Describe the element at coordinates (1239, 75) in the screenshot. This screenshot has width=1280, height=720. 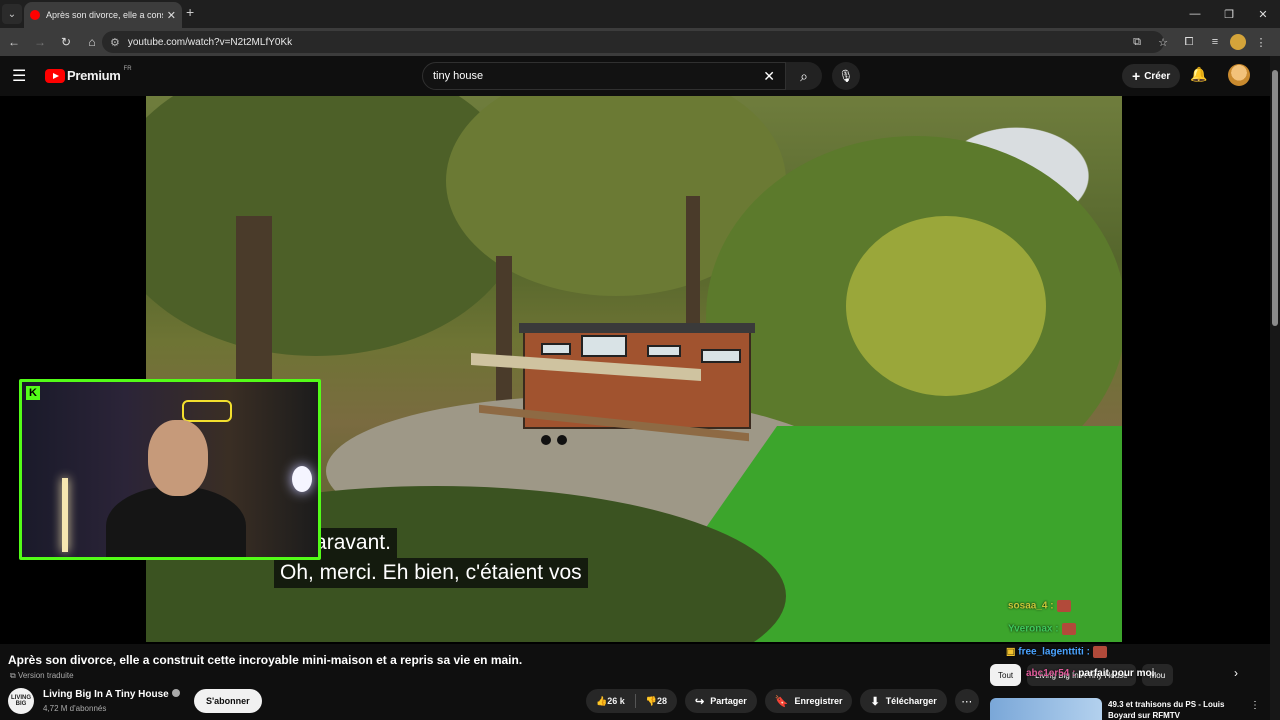
I see `user-avatar` at that location.